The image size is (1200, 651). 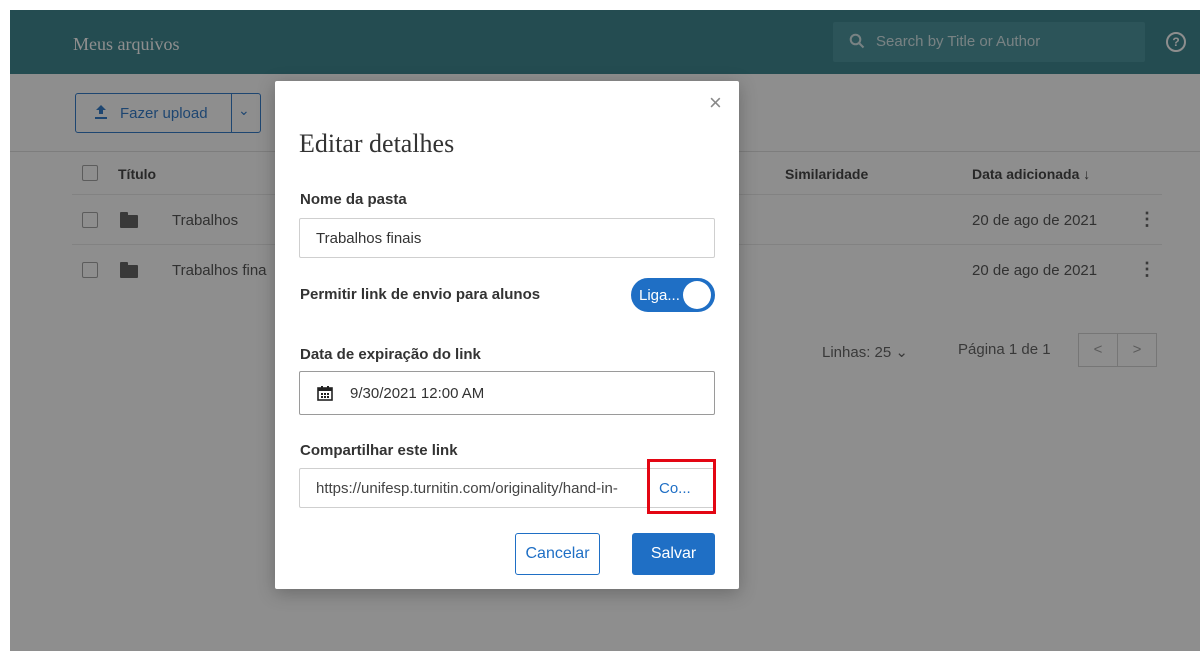 What do you see at coordinates (557, 554) in the screenshot?
I see `cancel-button: Cancelar` at bounding box center [557, 554].